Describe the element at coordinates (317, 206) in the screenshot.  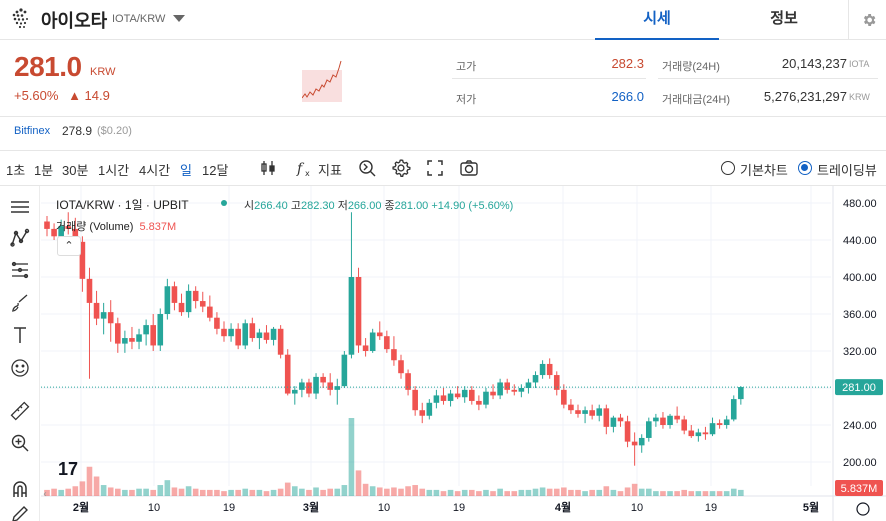
I see `high-value: 282.30` at that location.